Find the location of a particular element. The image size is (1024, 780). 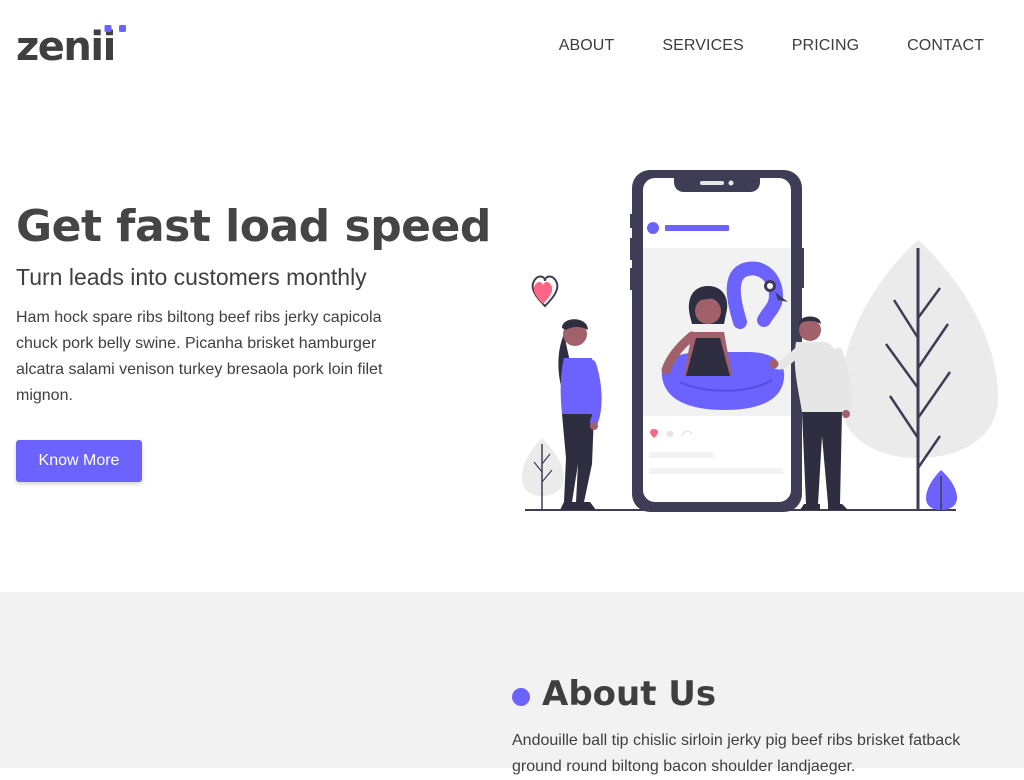

small-purple-leaf-icon is located at coordinates (941, 490).